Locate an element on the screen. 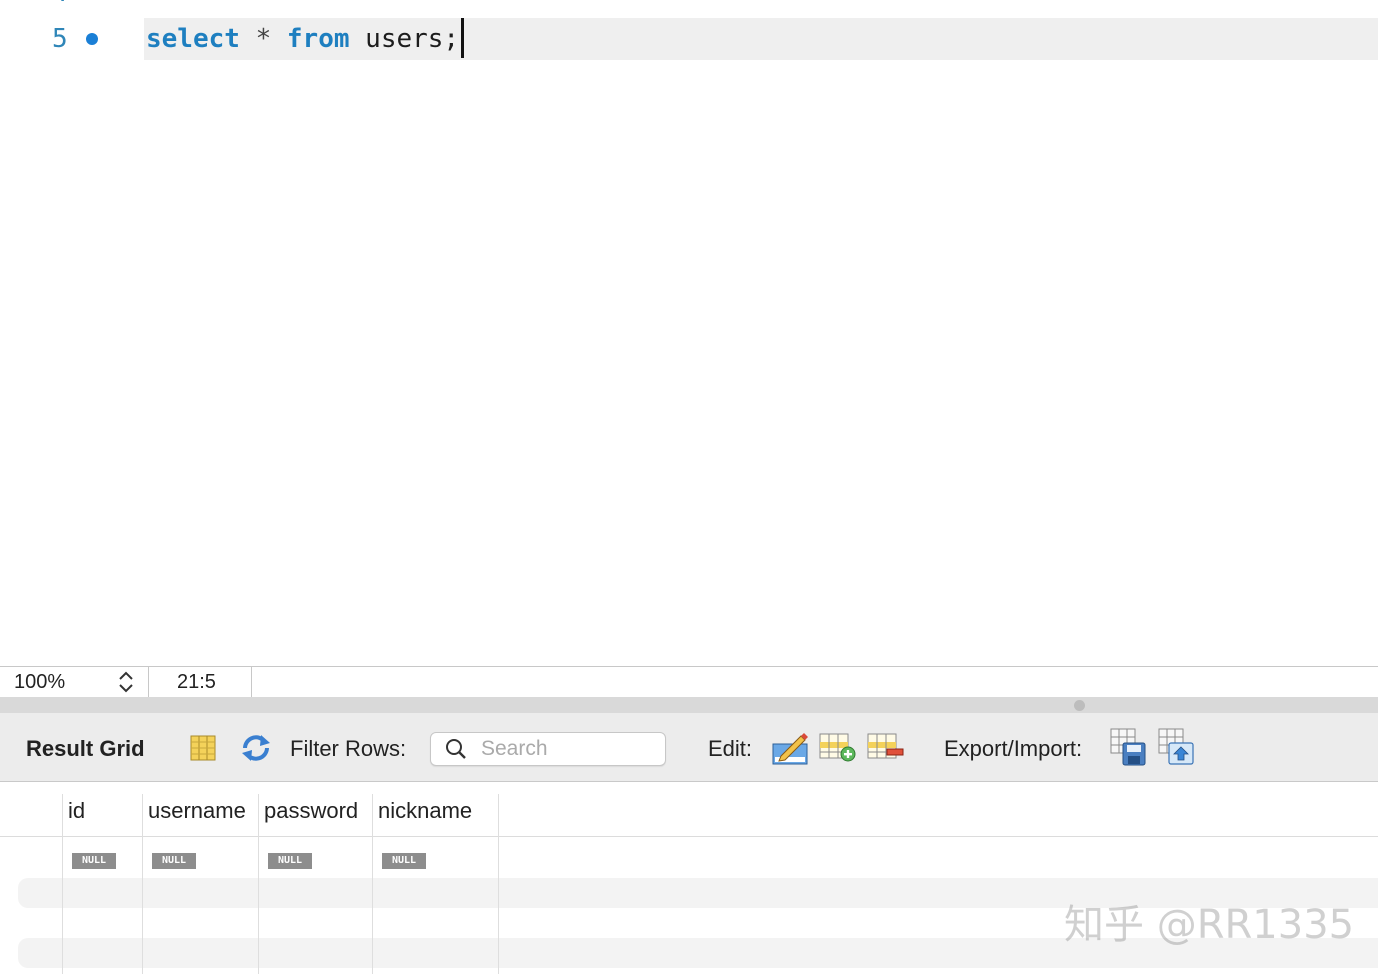 This screenshot has width=1378, height=974. splitter-handle is located at coordinates (1079, 705).